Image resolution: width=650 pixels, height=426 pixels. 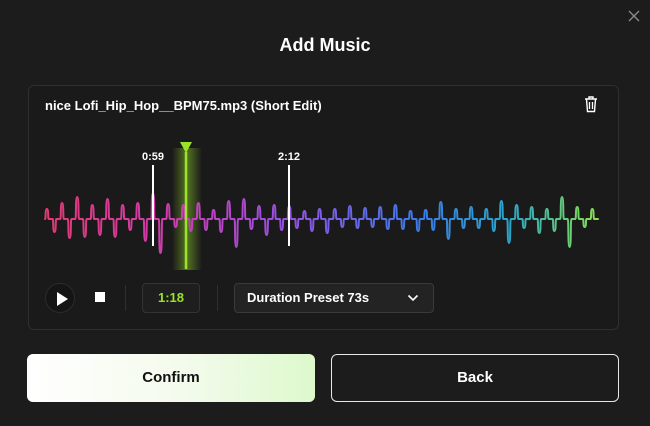 What do you see at coordinates (321, 223) in the screenshot?
I see `waveform-line` at bounding box center [321, 223].